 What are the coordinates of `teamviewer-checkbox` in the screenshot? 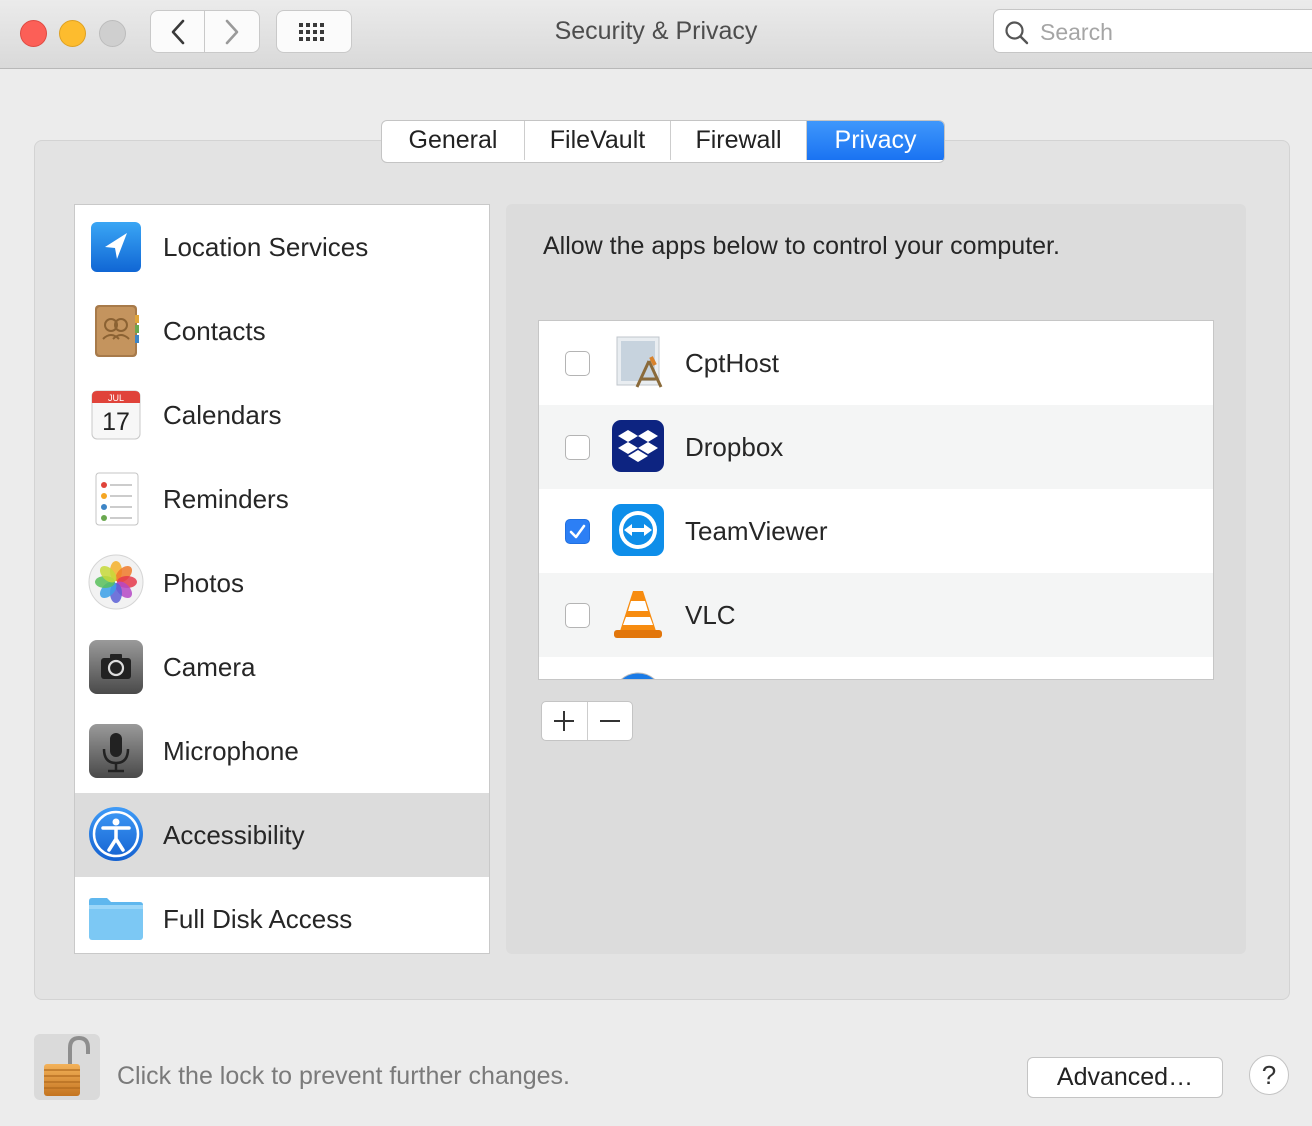 It's located at (577, 531).